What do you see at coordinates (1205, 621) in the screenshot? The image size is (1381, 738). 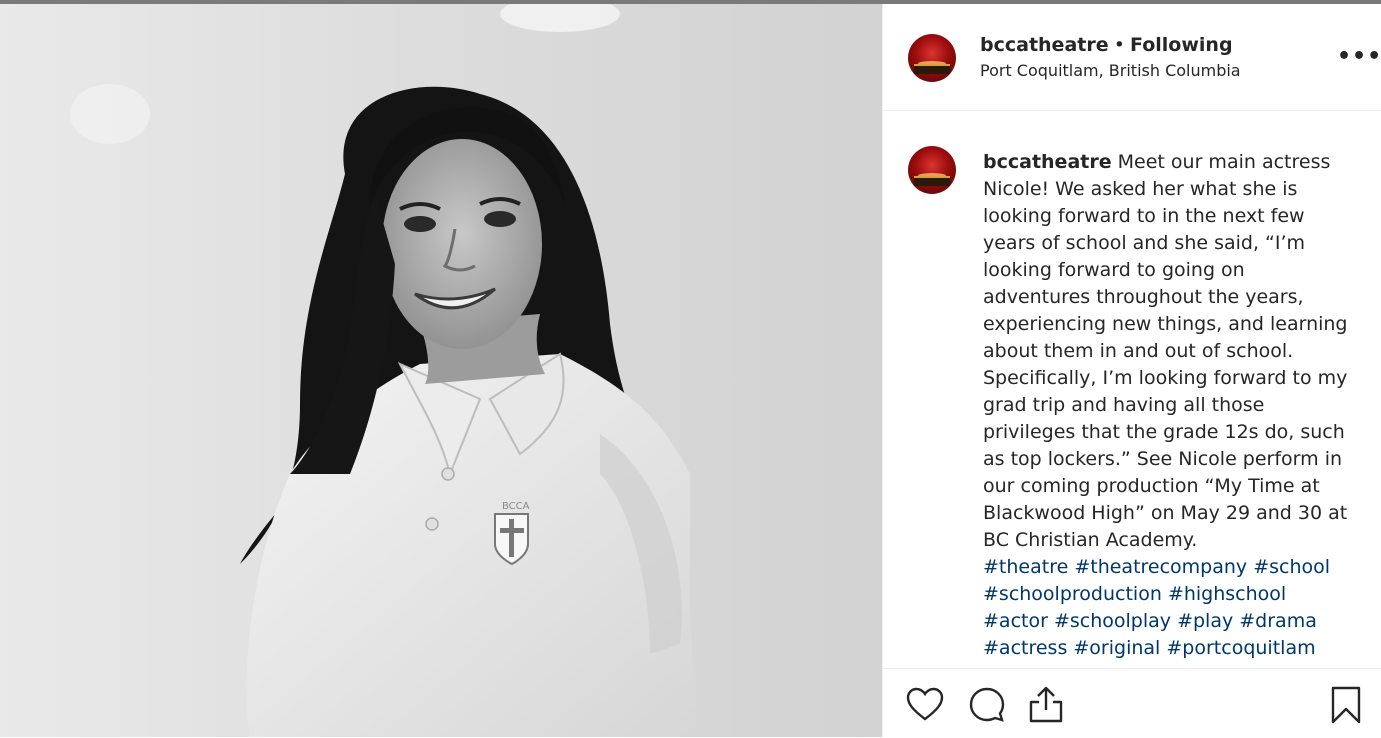 I see `hashtag-link: #play` at bounding box center [1205, 621].